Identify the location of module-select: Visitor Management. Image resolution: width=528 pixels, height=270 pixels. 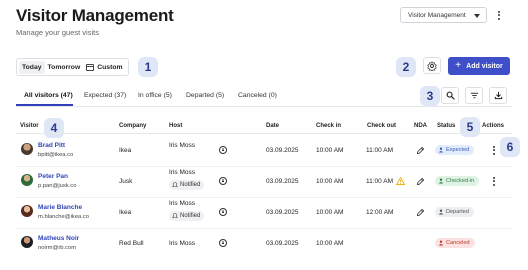
(443, 15).